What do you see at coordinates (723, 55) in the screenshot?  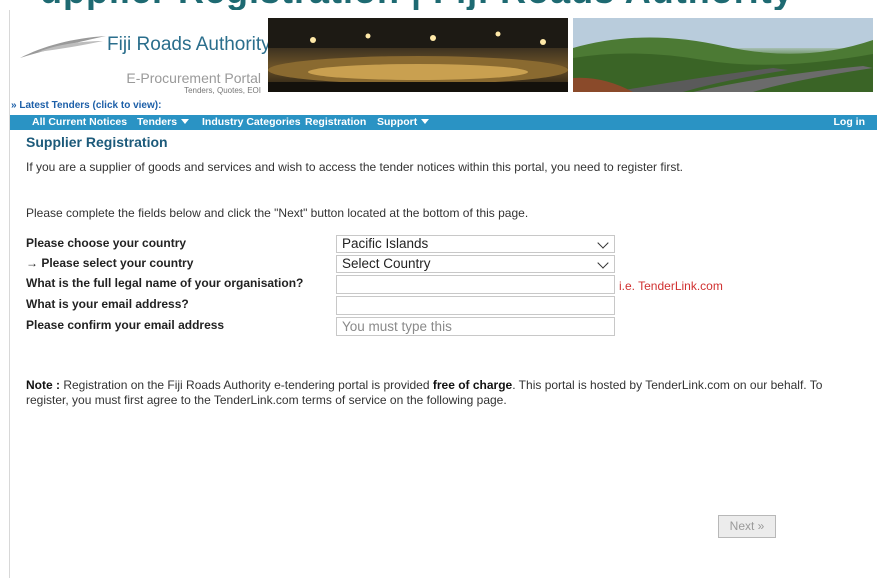 I see `header-photo-highway` at bounding box center [723, 55].